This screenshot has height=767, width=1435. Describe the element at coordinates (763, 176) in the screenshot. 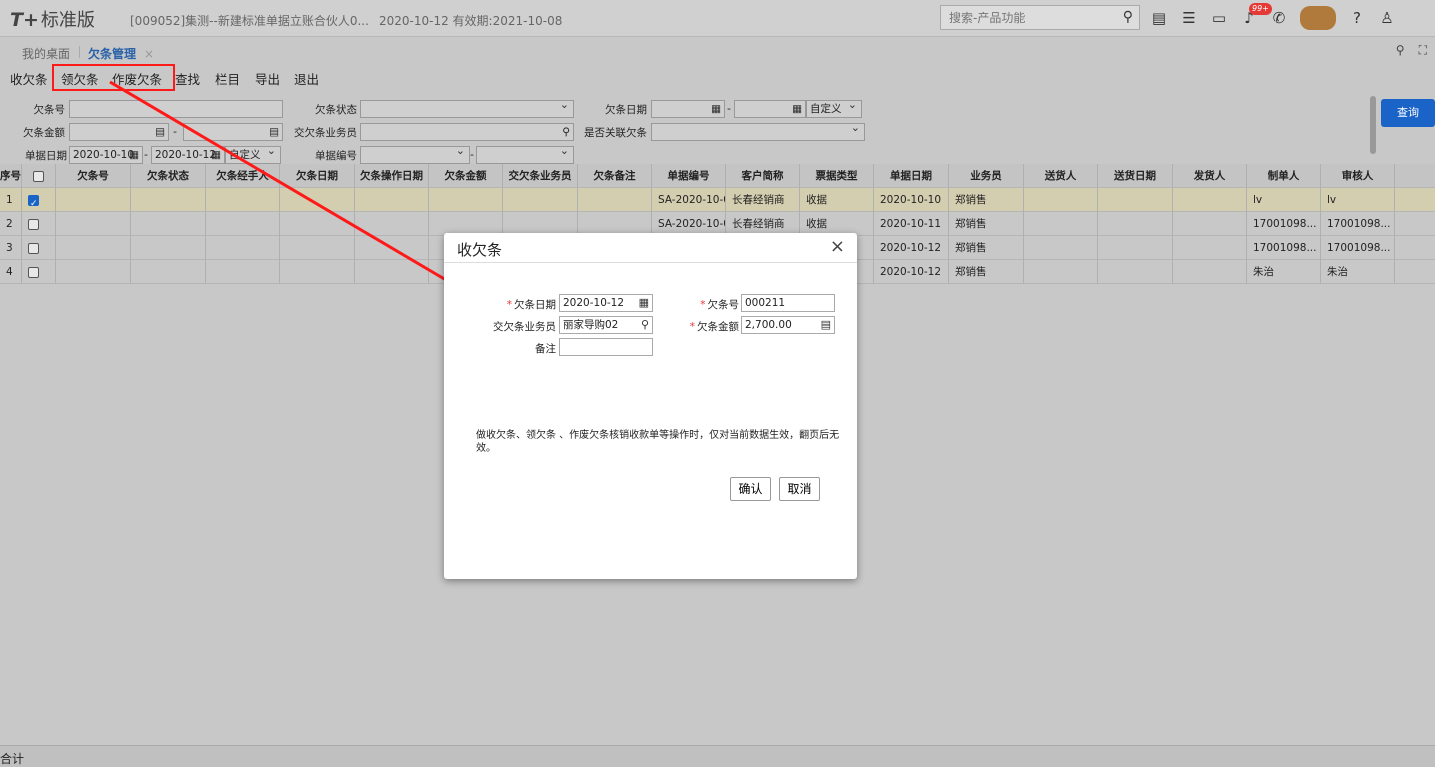

I see `column-header: 客户简称` at that location.